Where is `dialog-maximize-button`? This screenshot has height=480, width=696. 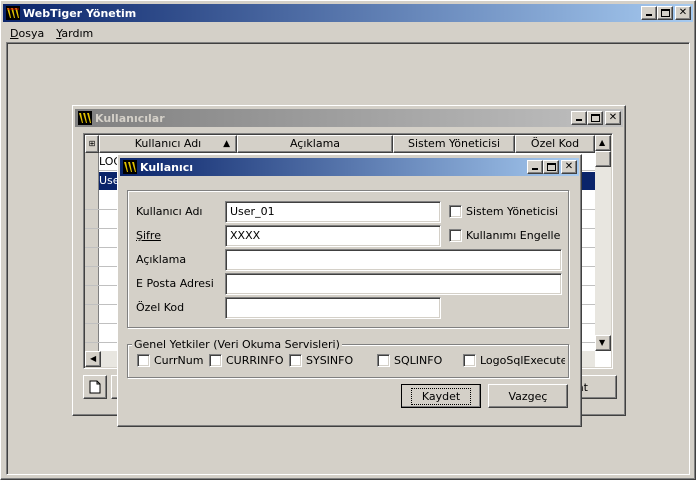 dialog-maximize-button is located at coordinates (551, 167).